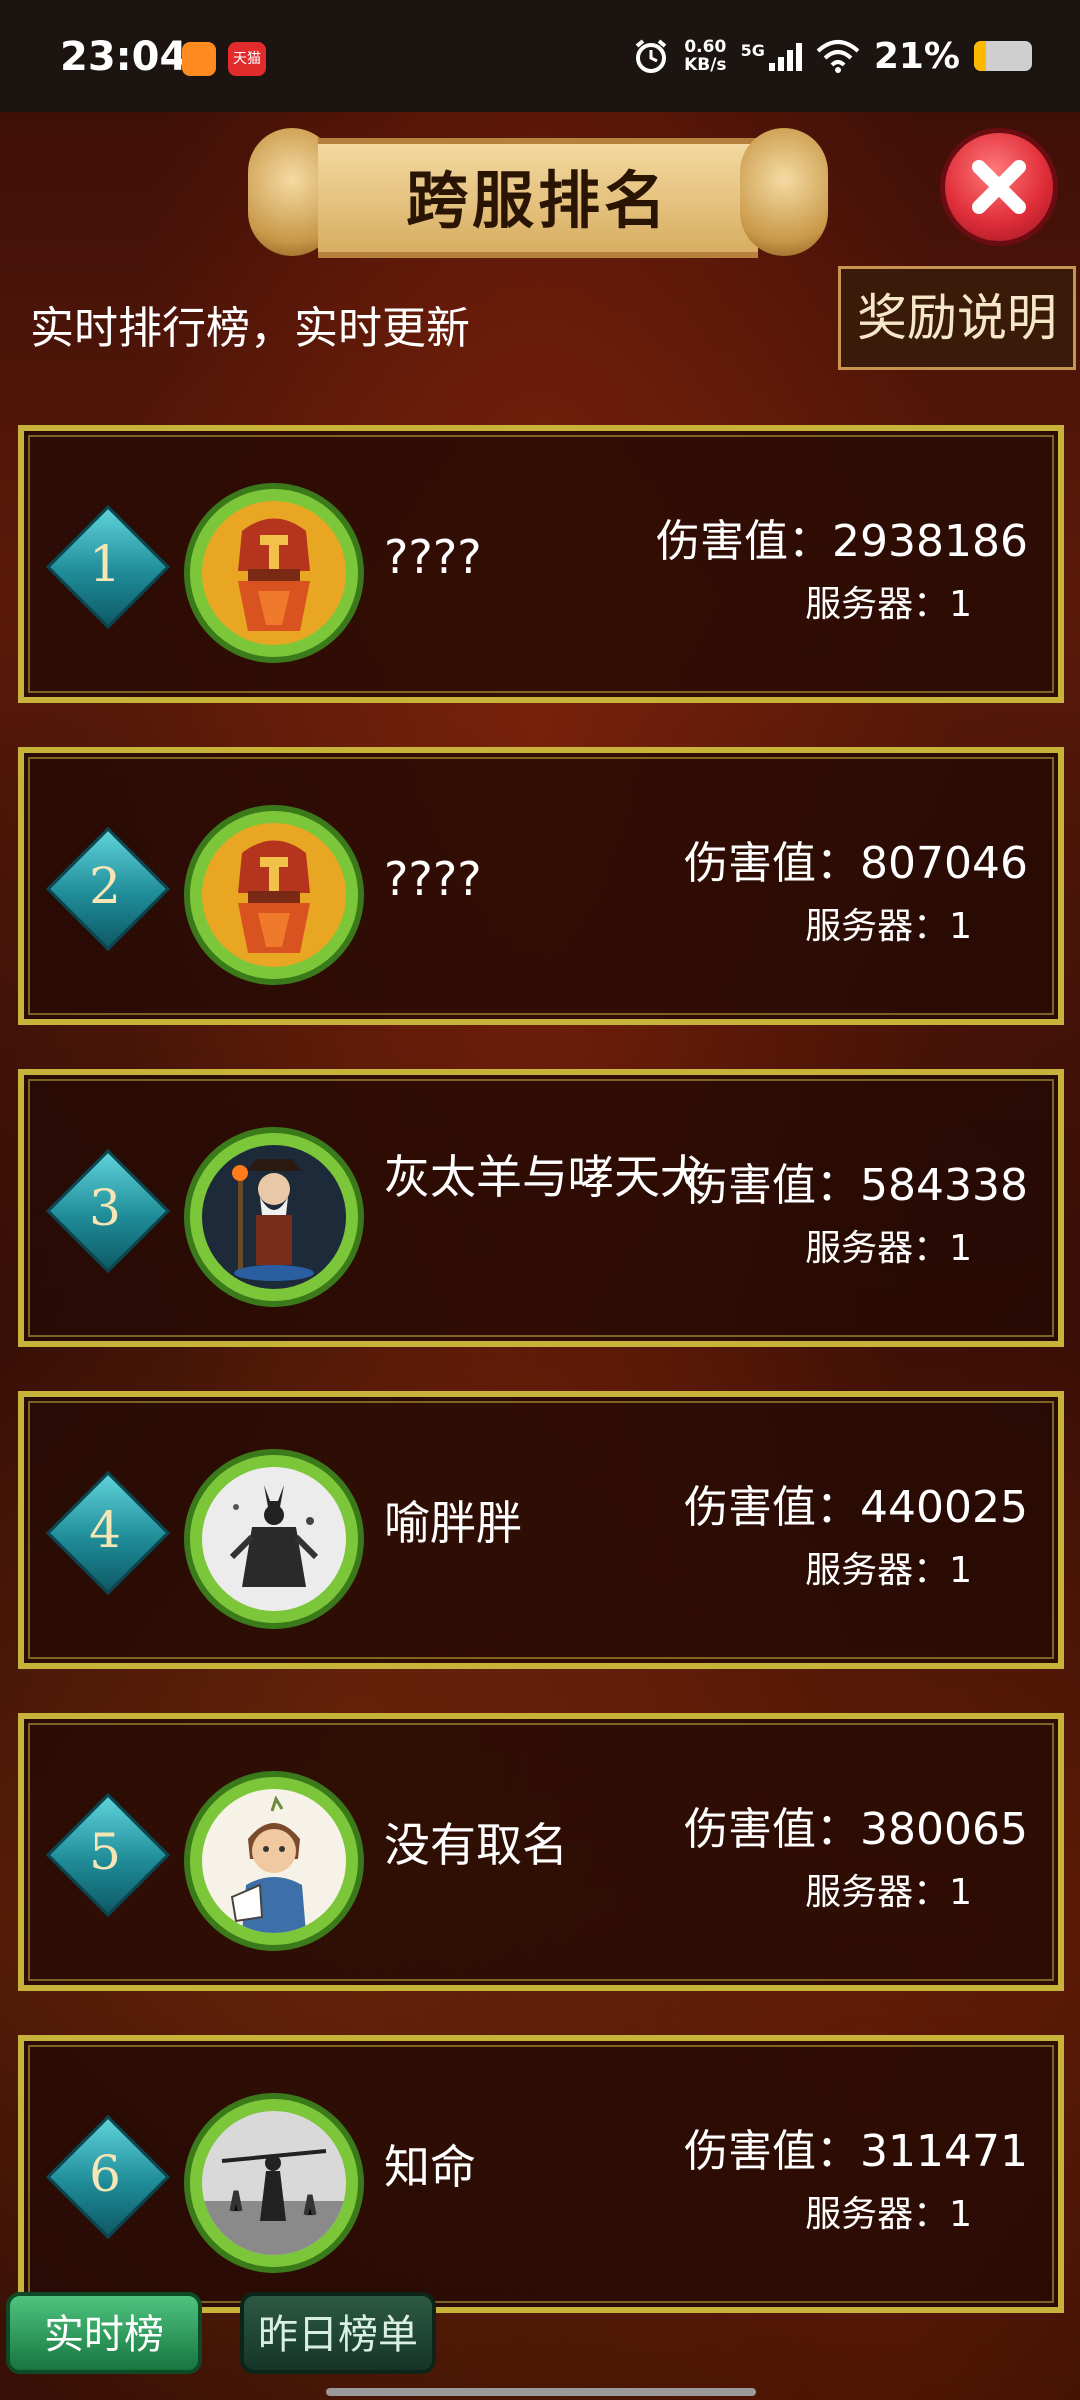 The width and height of the screenshot is (1080, 2400). Describe the element at coordinates (541, 886) in the screenshot. I see `leaderboard-row: 2 ???? 伤害值：807046 服务器：1` at that location.